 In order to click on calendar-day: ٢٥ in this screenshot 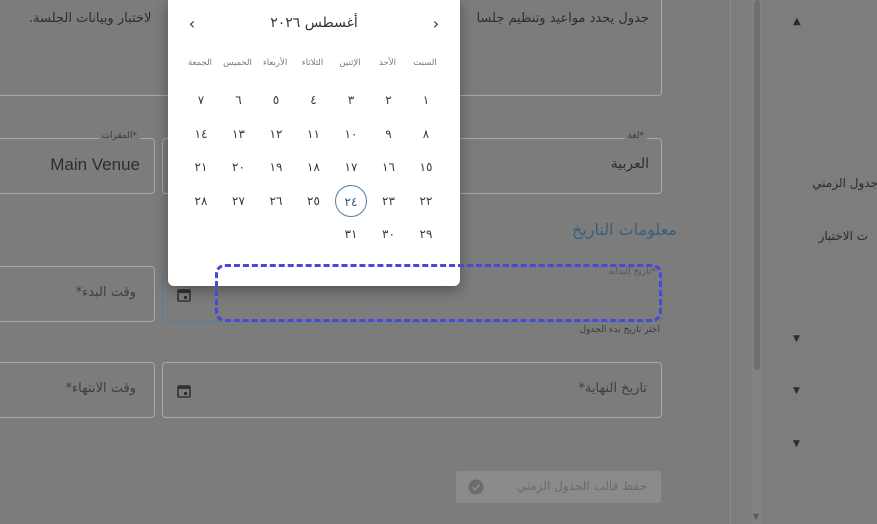, I will do `click(314, 201)`.